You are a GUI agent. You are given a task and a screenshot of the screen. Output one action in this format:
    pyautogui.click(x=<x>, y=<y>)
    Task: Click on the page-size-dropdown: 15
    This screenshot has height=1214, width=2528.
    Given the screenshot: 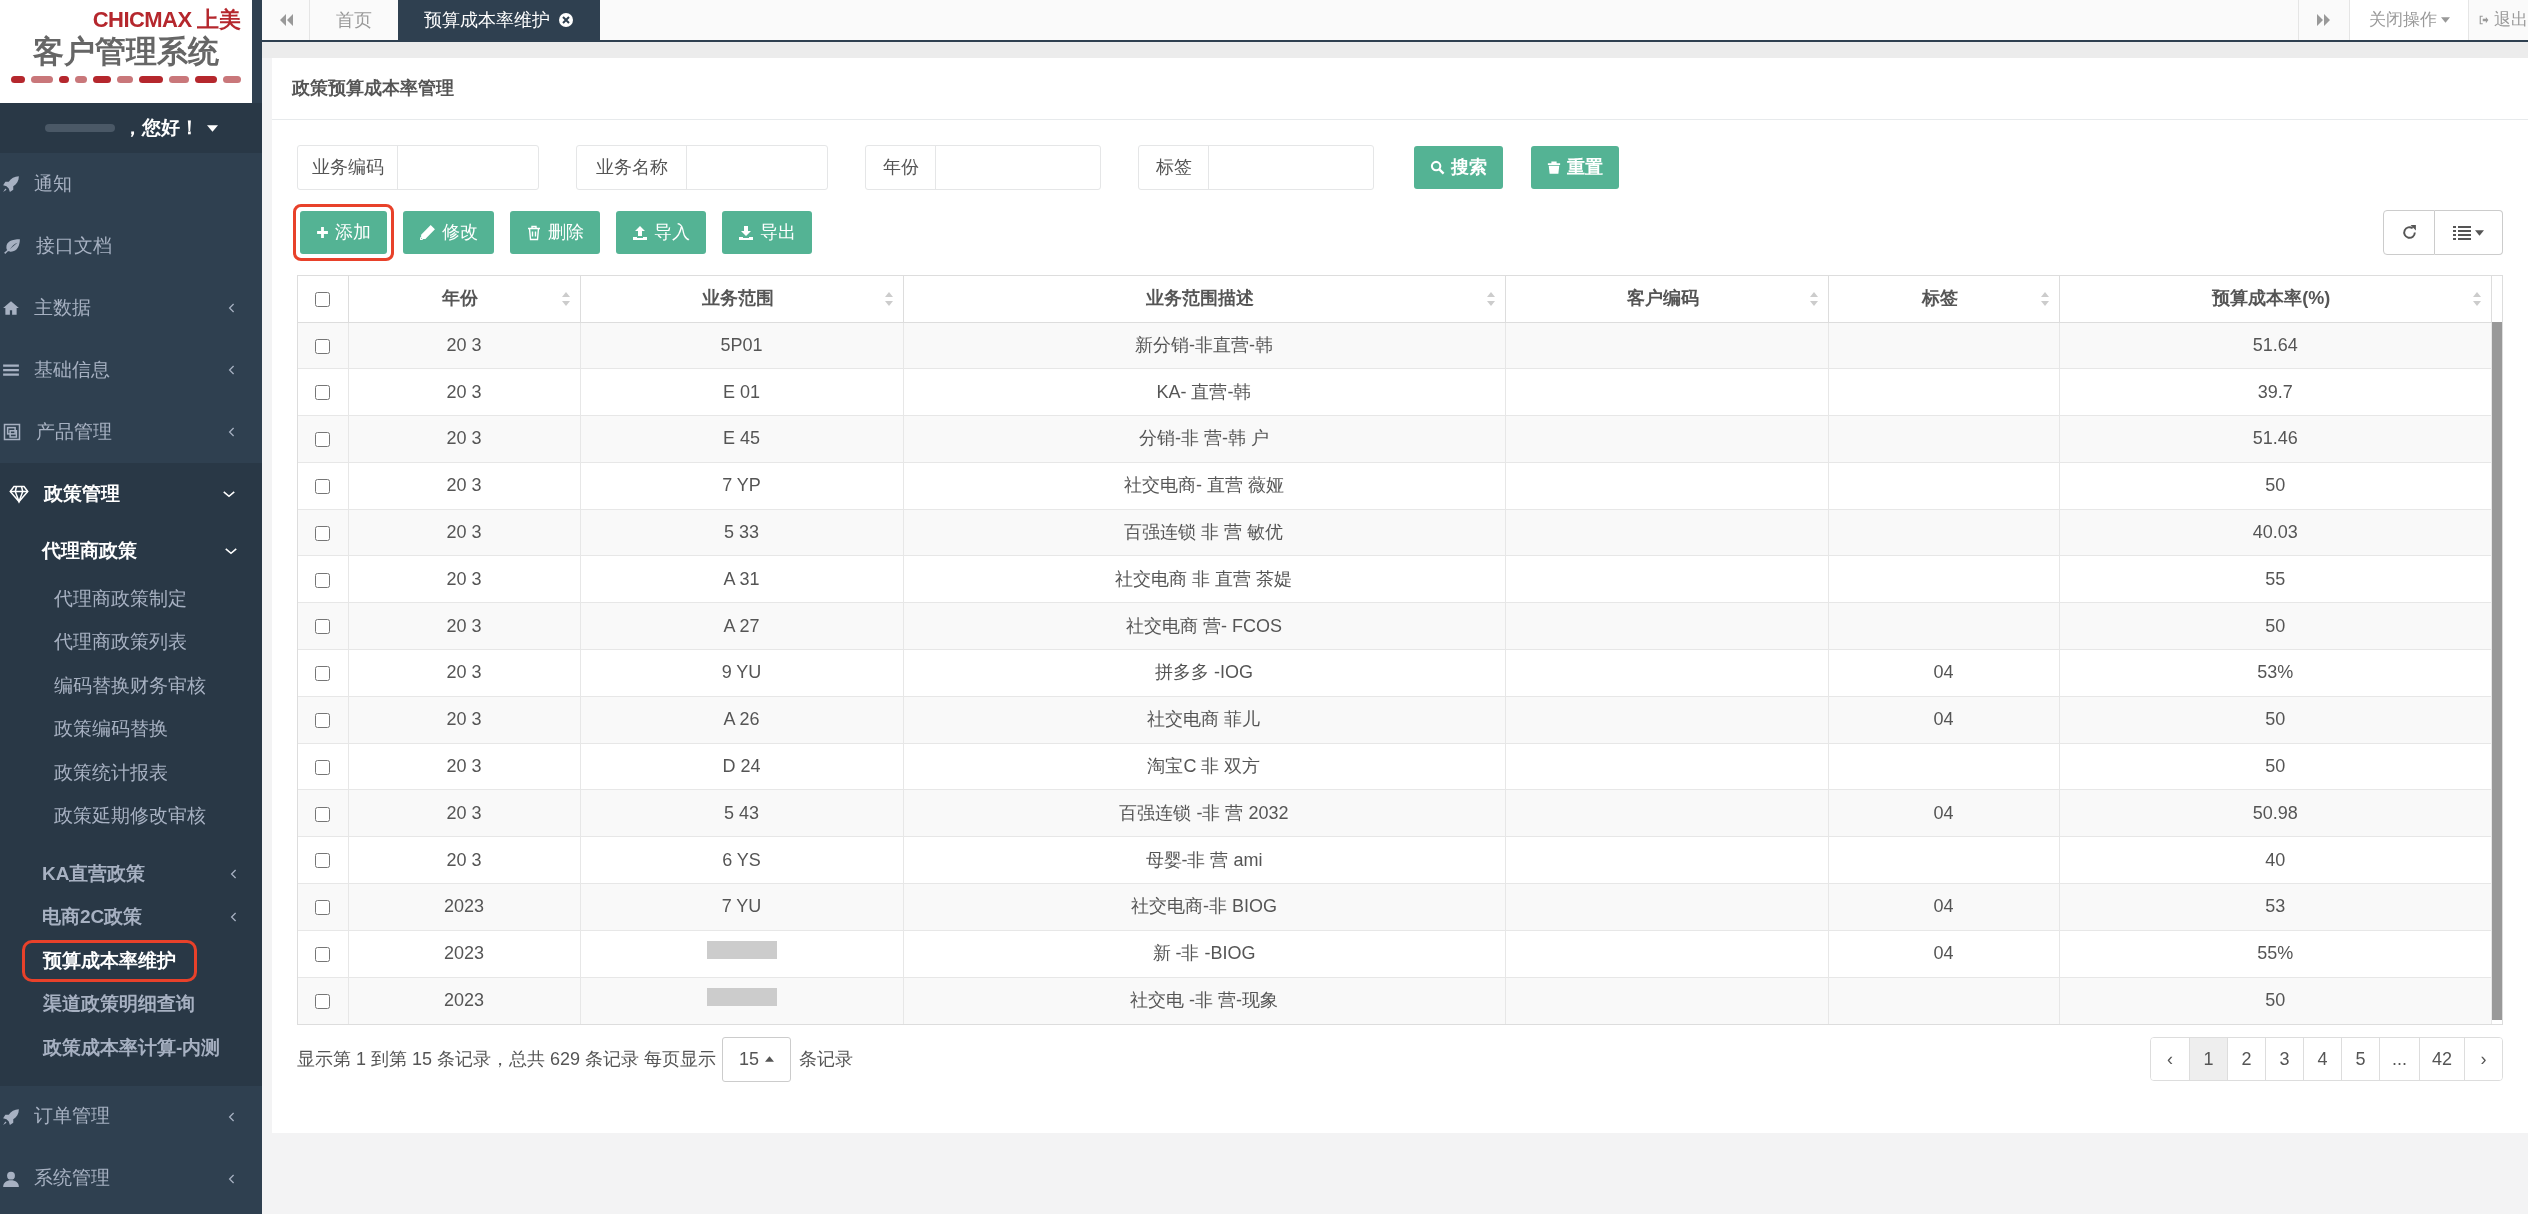 What is the action you would take?
    pyautogui.click(x=757, y=1059)
    